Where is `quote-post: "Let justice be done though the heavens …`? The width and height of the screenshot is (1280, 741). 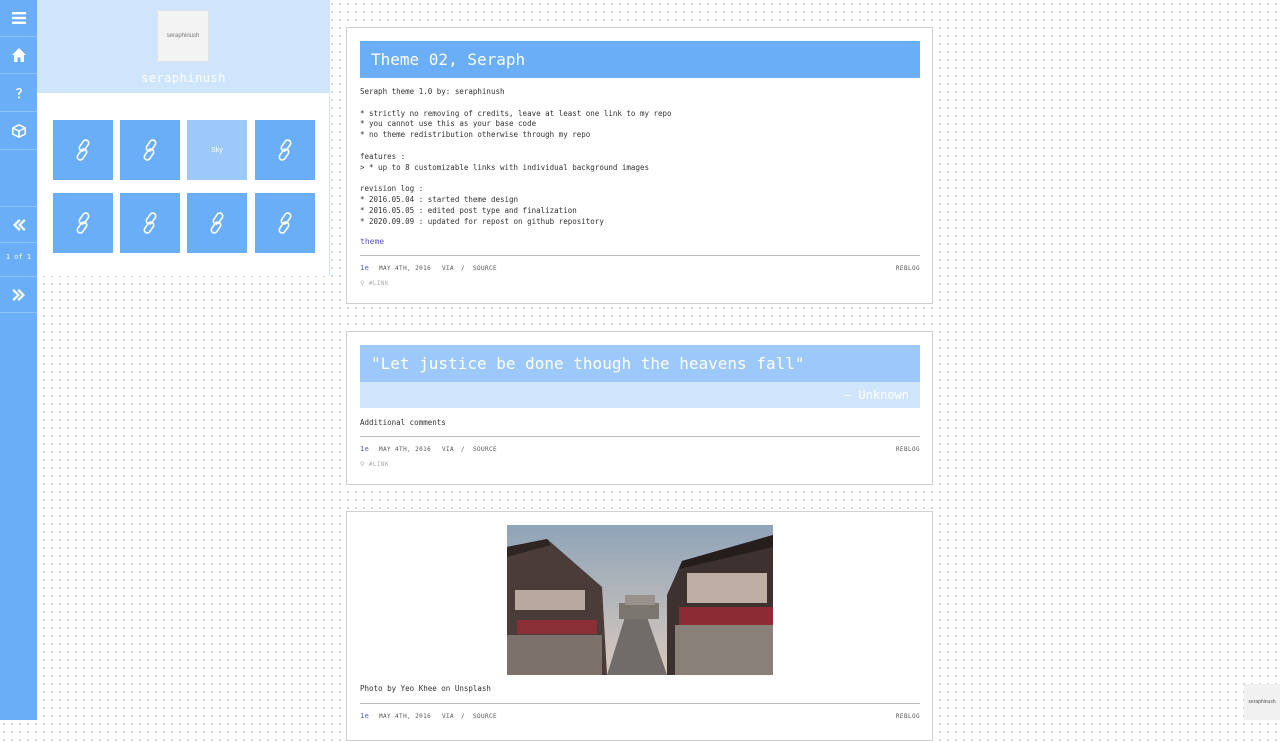 quote-post: "Let justice be done though the heavens … is located at coordinates (639, 408).